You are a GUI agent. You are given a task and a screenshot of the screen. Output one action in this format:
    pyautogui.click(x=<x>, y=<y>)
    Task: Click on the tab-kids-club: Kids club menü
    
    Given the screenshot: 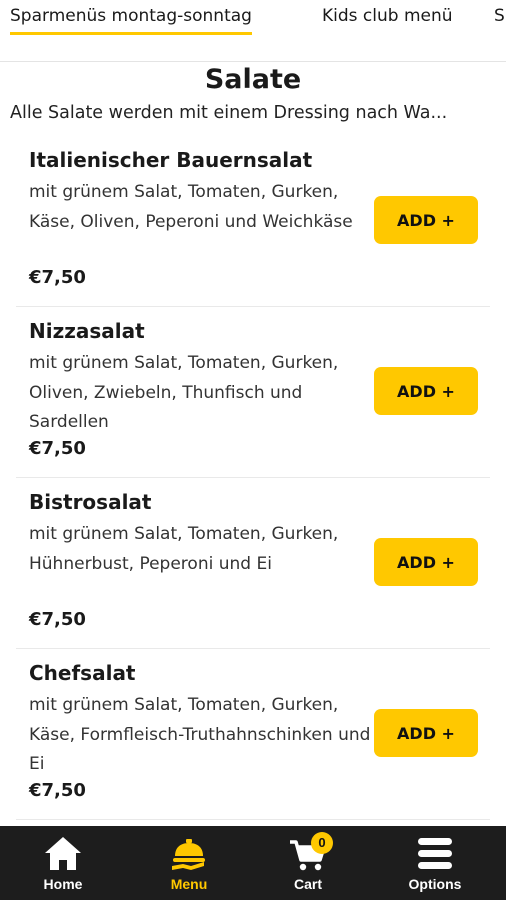 What is the action you would take?
    pyautogui.click(x=387, y=16)
    